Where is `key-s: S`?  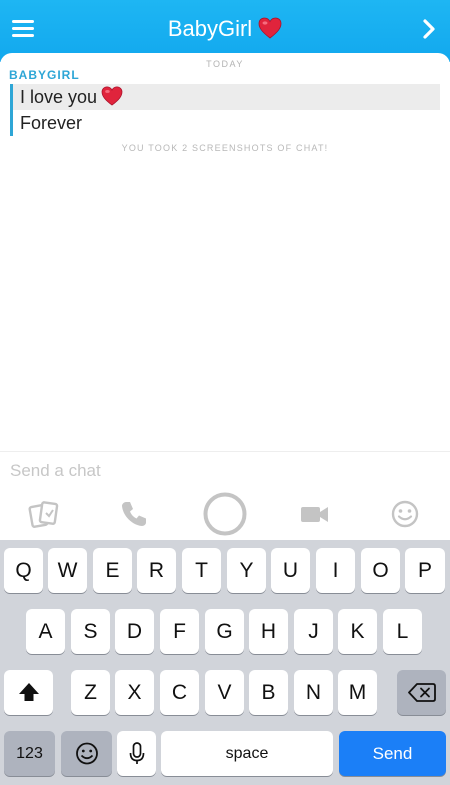
key-s: S is located at coordinates (90, 631).